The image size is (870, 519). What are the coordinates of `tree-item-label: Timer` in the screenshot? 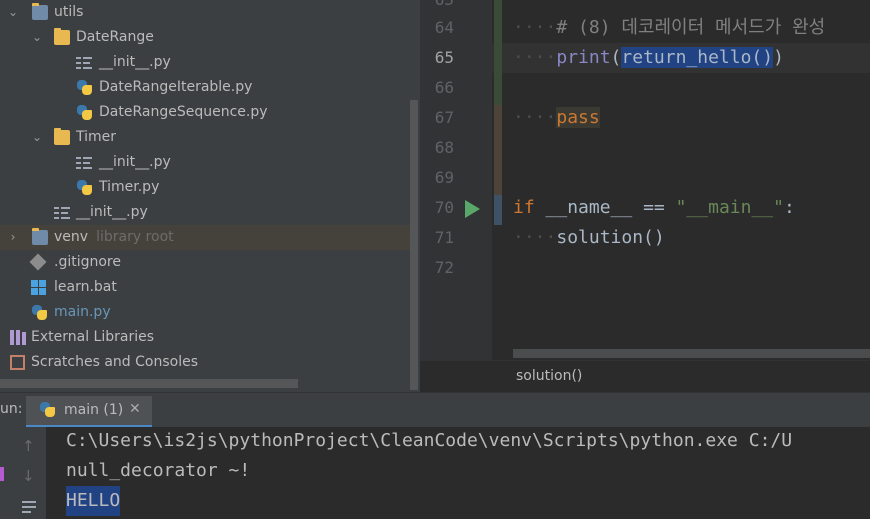 It's located at (96, 137).